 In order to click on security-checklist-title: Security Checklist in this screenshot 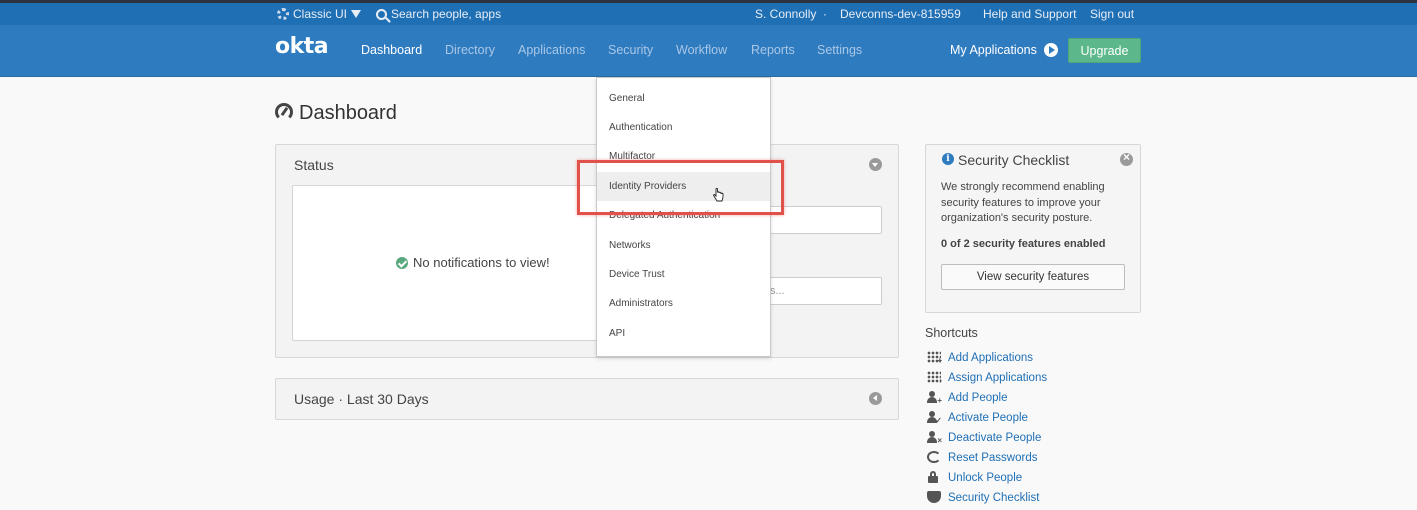, I will do `click(1014, 160)`.